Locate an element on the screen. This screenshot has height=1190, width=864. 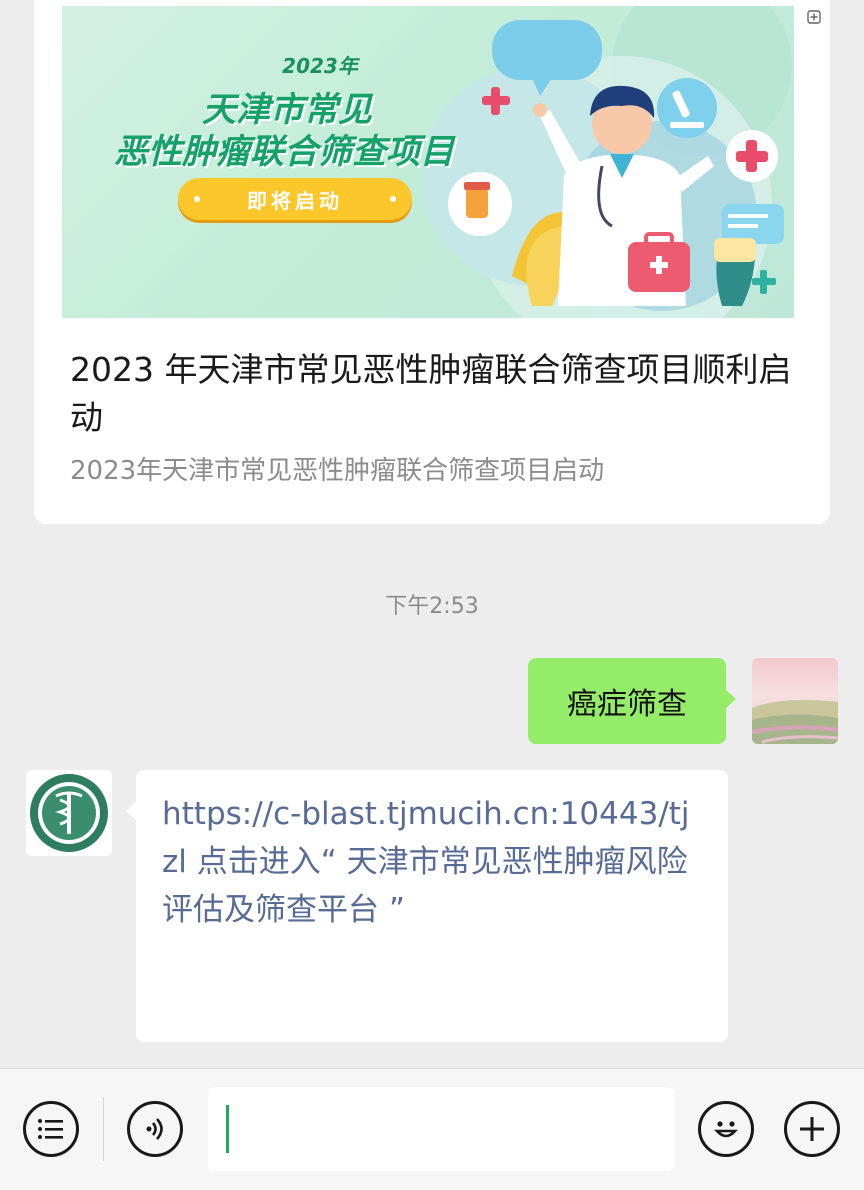
voice-icon is located at coordinates (155, 1129).